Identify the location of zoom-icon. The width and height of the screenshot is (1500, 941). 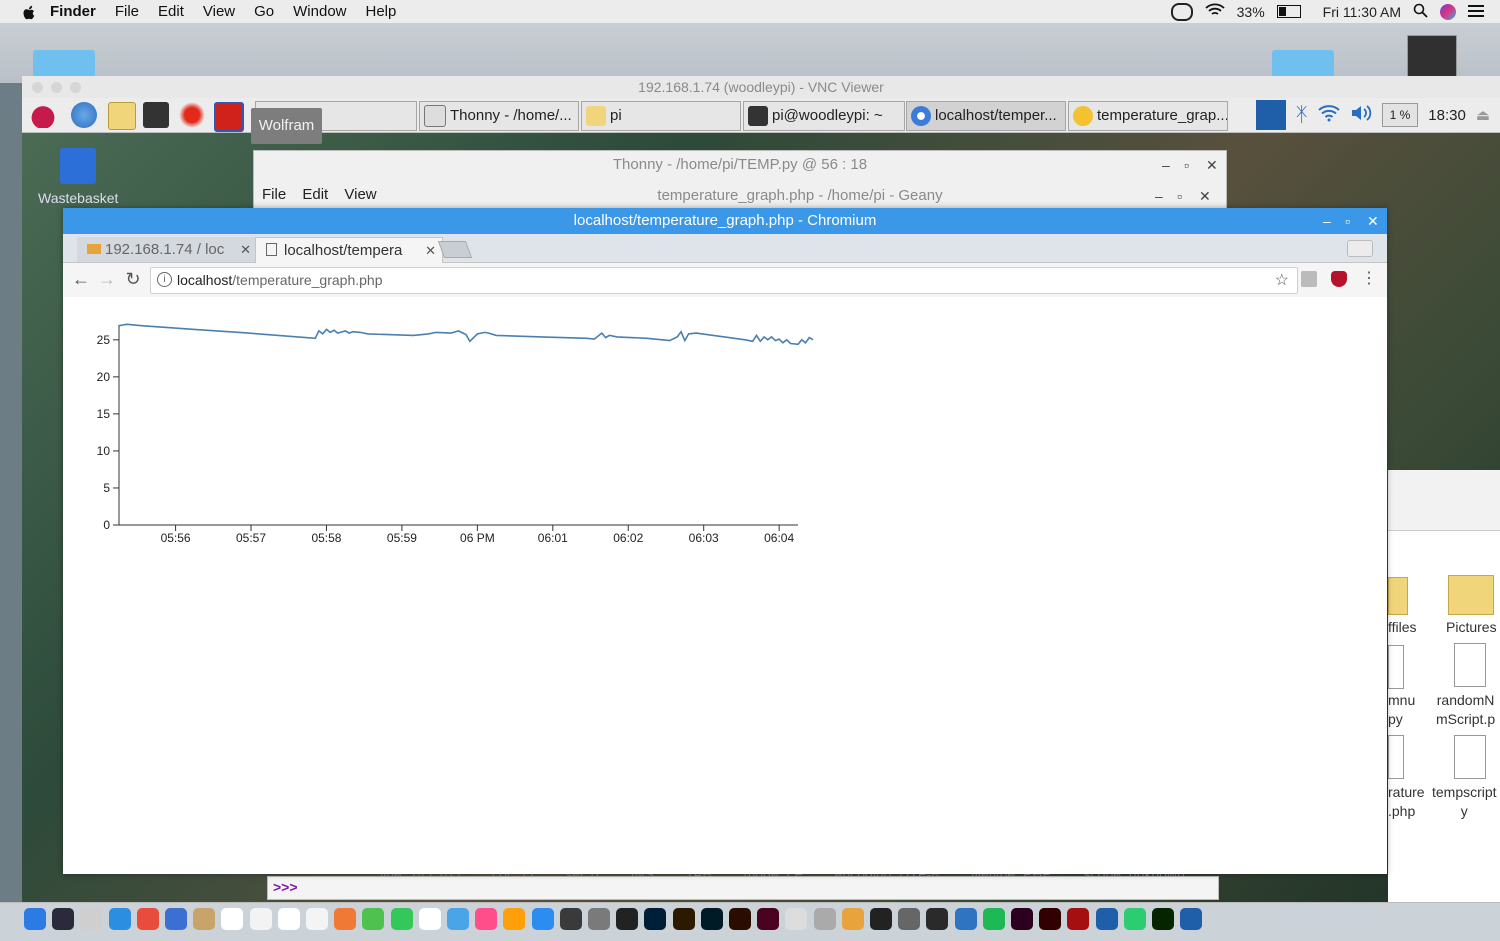
(75, 87).